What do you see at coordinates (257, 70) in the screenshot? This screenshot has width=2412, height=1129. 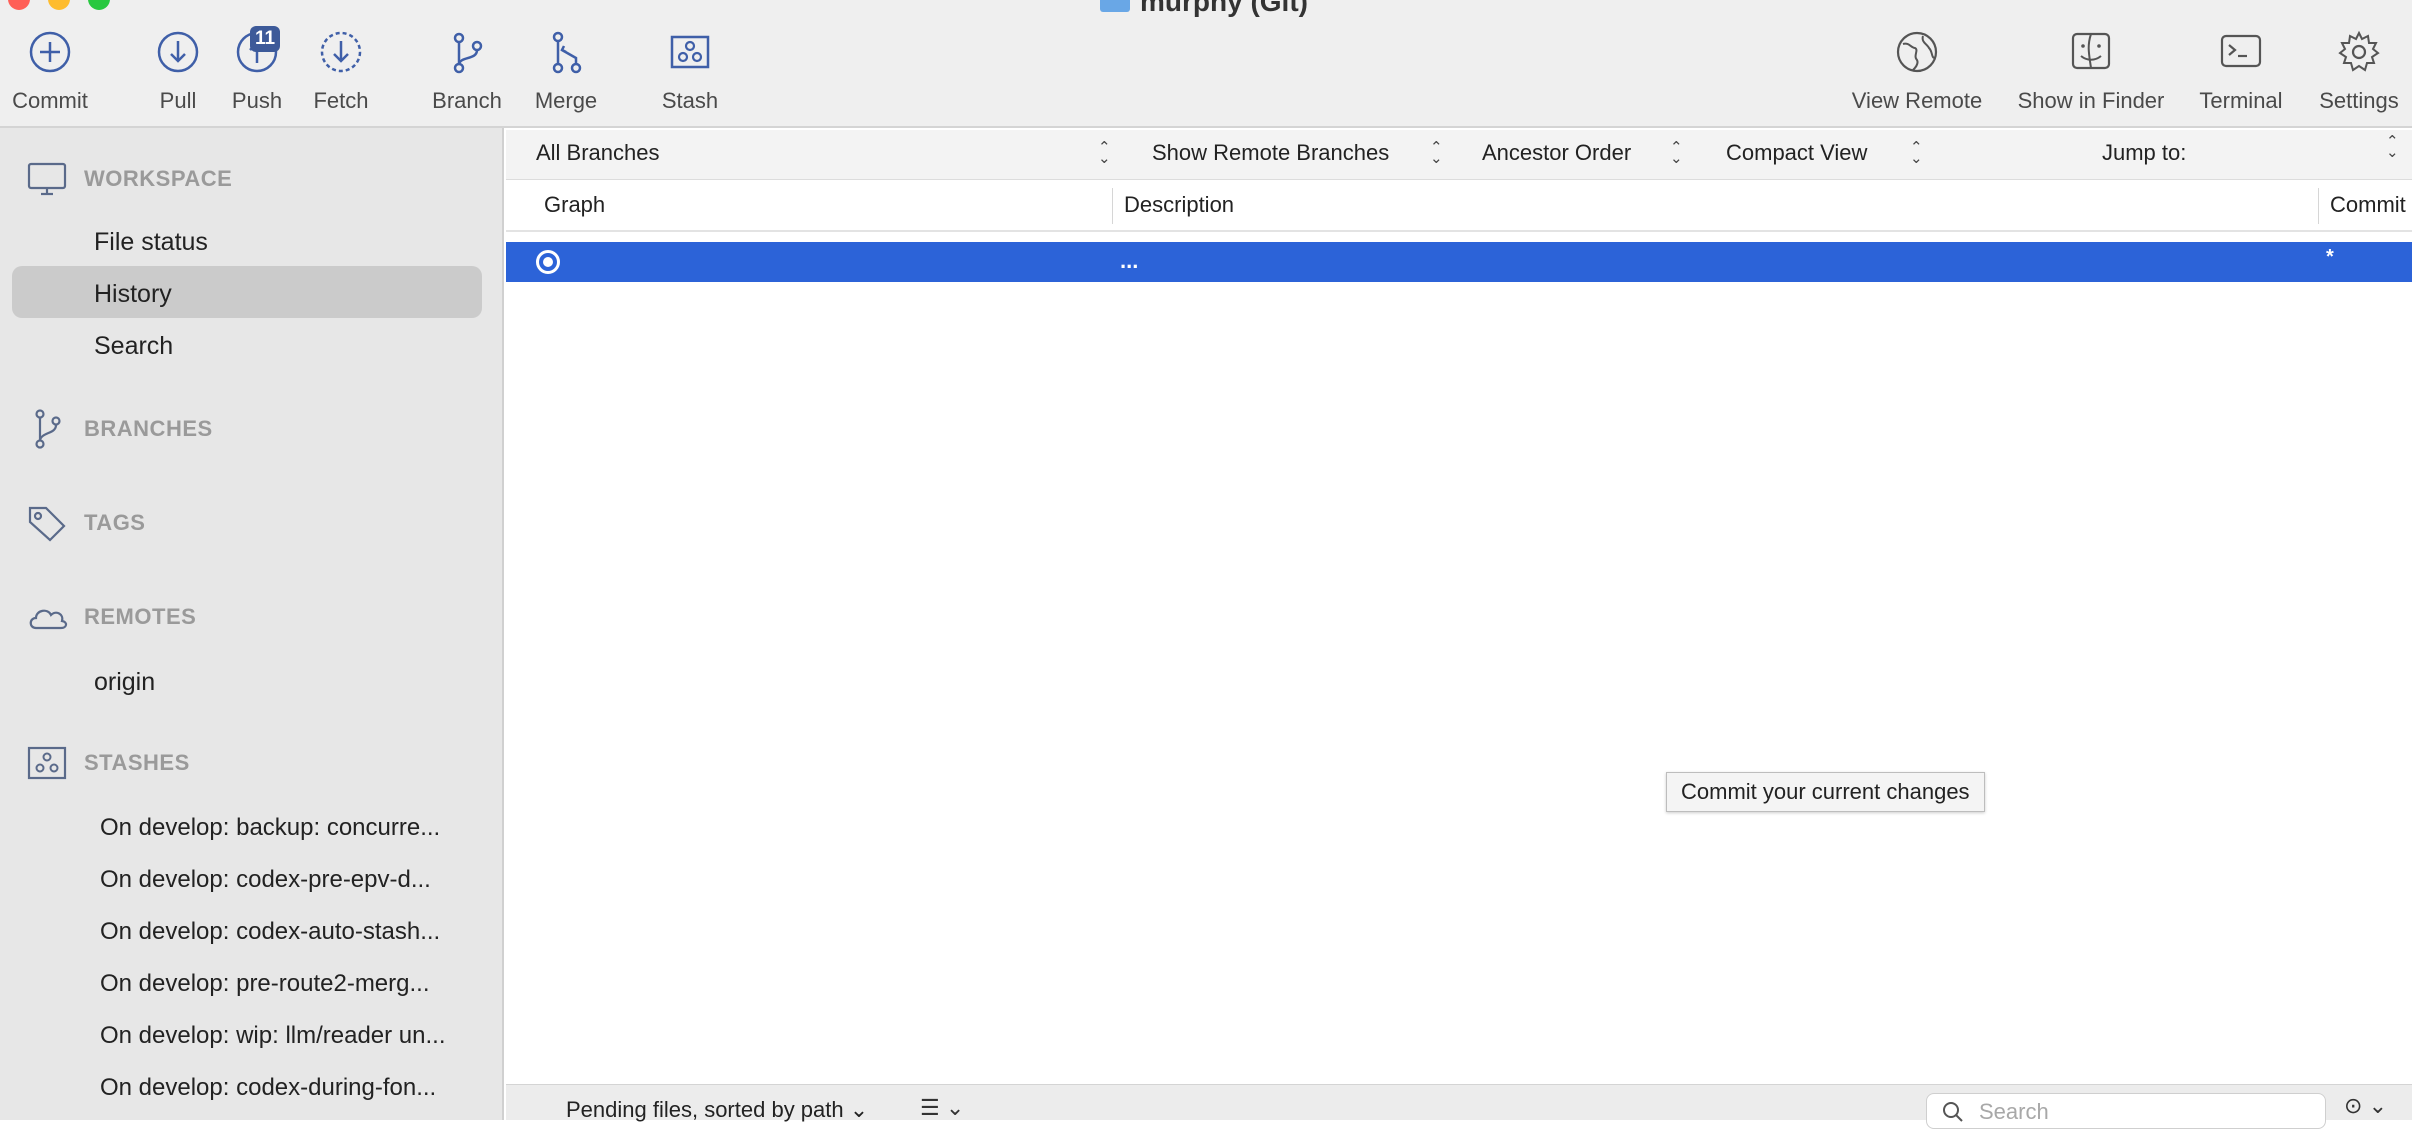 I see `push-button: 11 Push` at bounding box center [257, 70].